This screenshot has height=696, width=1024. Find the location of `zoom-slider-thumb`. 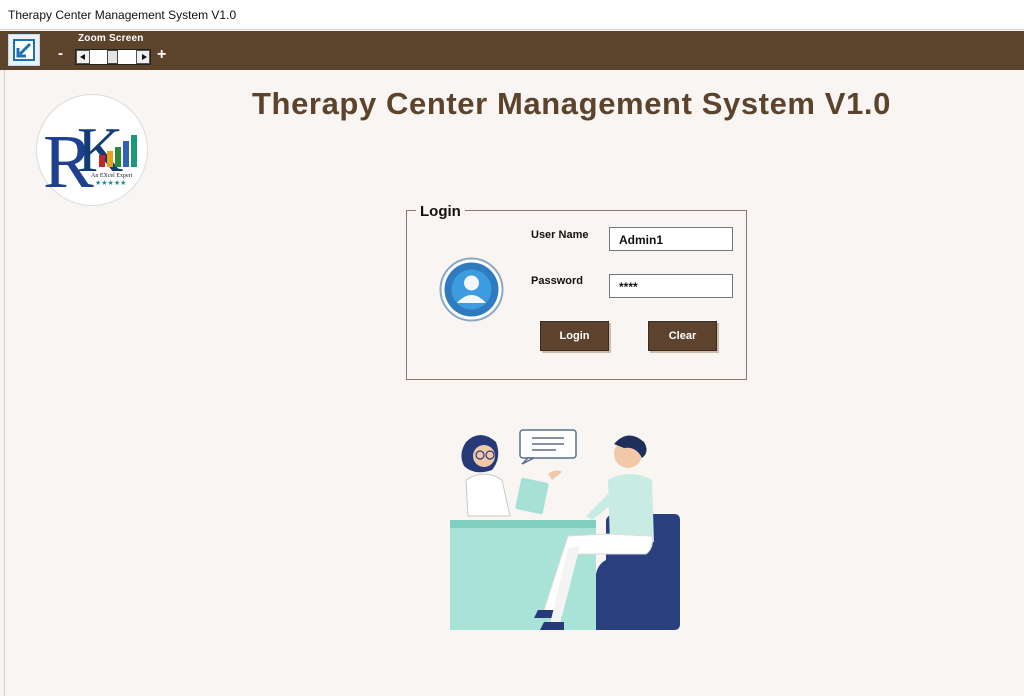

zoom-slider-thumb is located at coordinates (112, 57).